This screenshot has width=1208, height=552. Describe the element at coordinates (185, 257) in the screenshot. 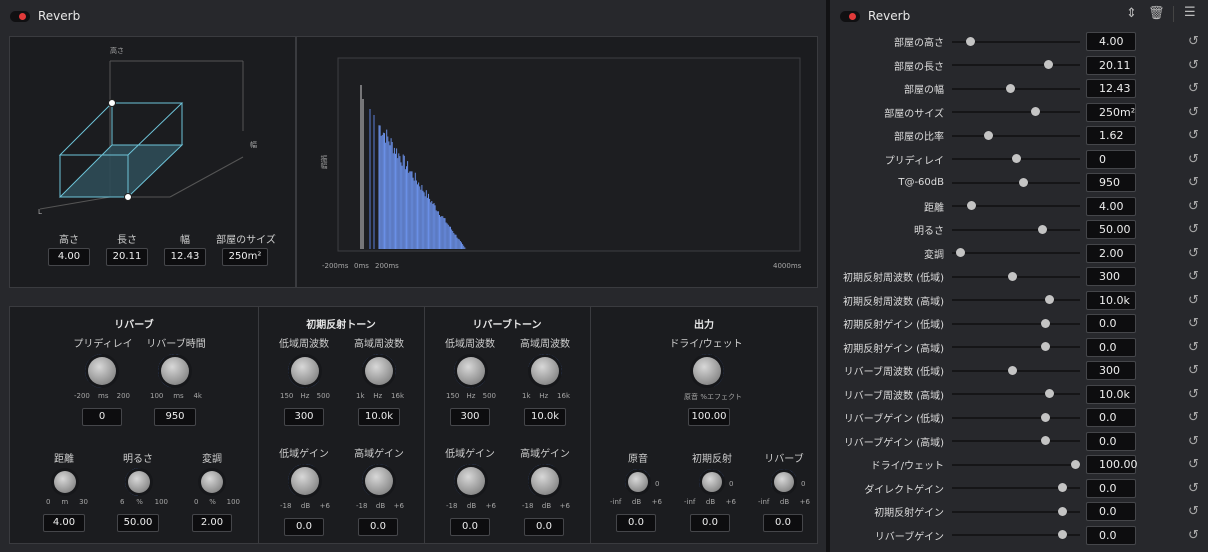

I see `width-value: 12.43` at that location.